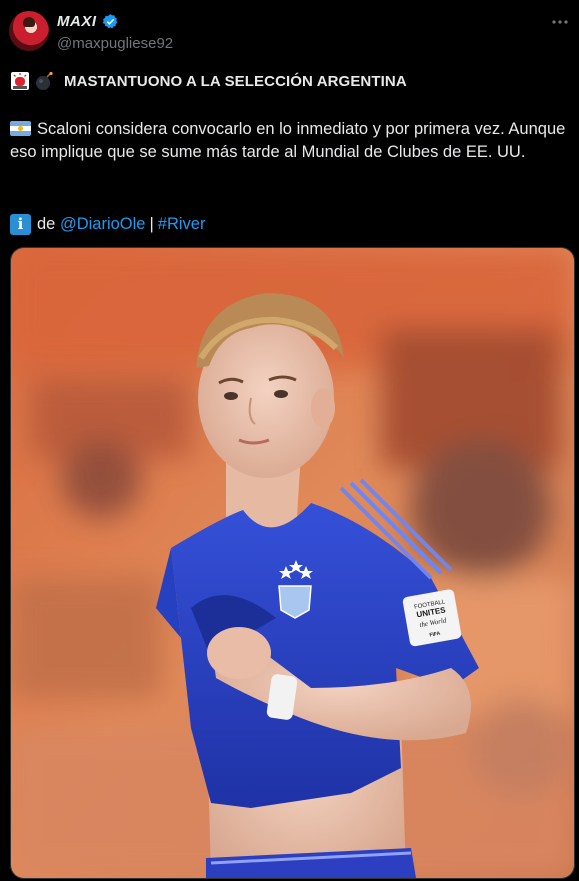  Describe the element at coordinates (110, 21) in the screenshot. I see `verified-badge-icon` at that location.